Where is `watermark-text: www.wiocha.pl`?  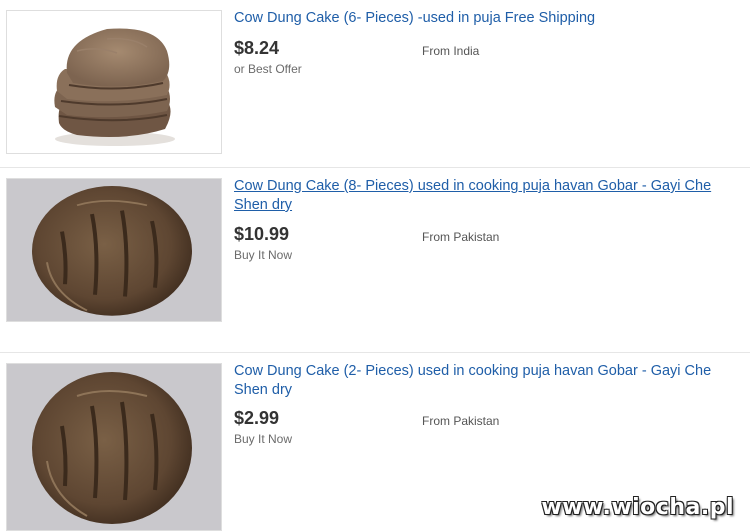
watermark-text: www.wiocha.pl is located at coordinates (637, 507).